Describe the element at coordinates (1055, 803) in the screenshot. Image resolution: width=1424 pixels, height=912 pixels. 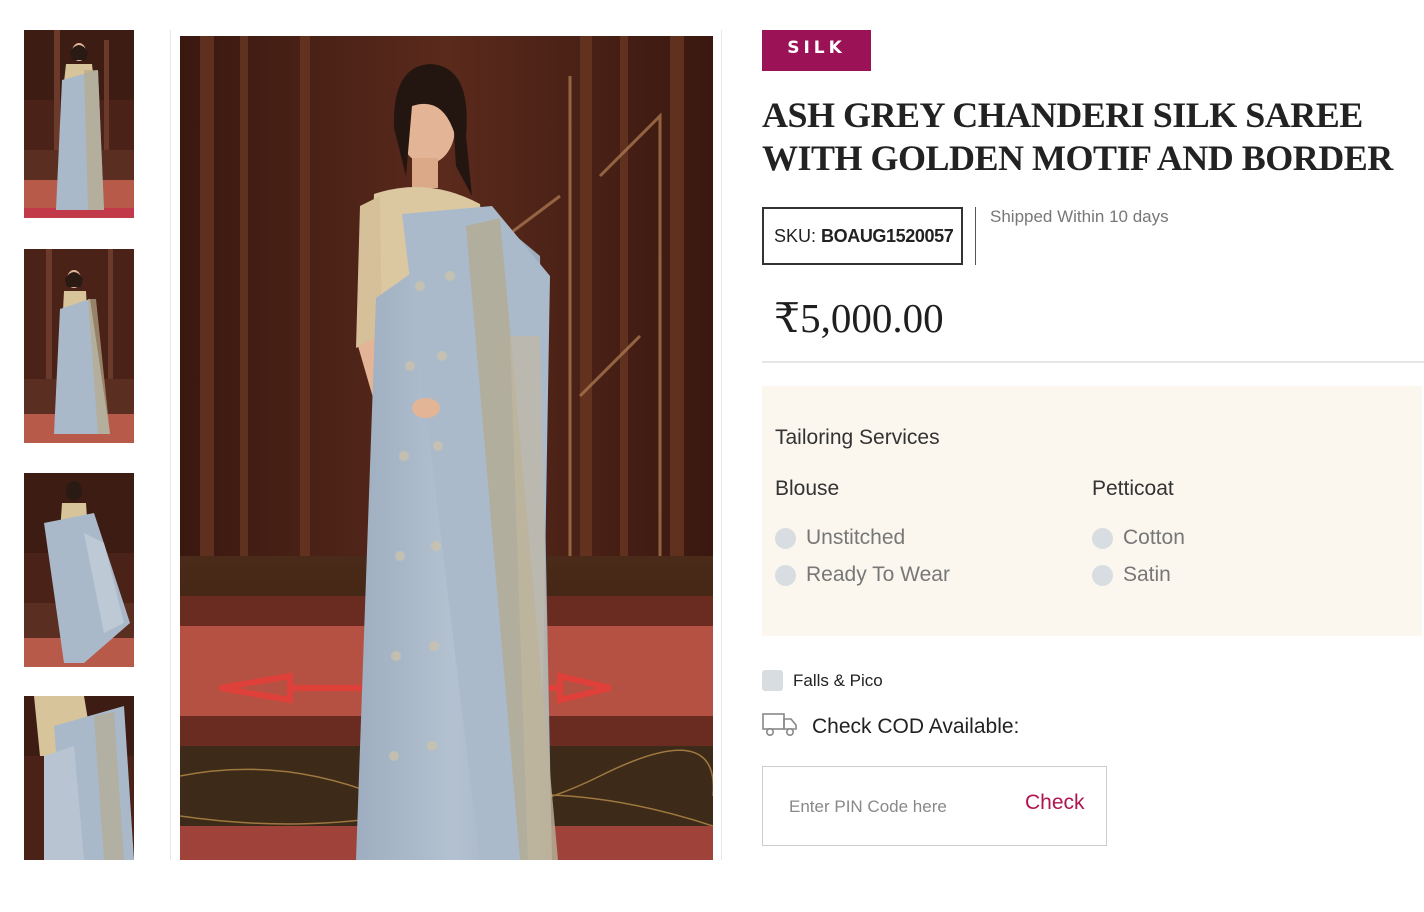
I see `check-pin-button: Check` at that location.